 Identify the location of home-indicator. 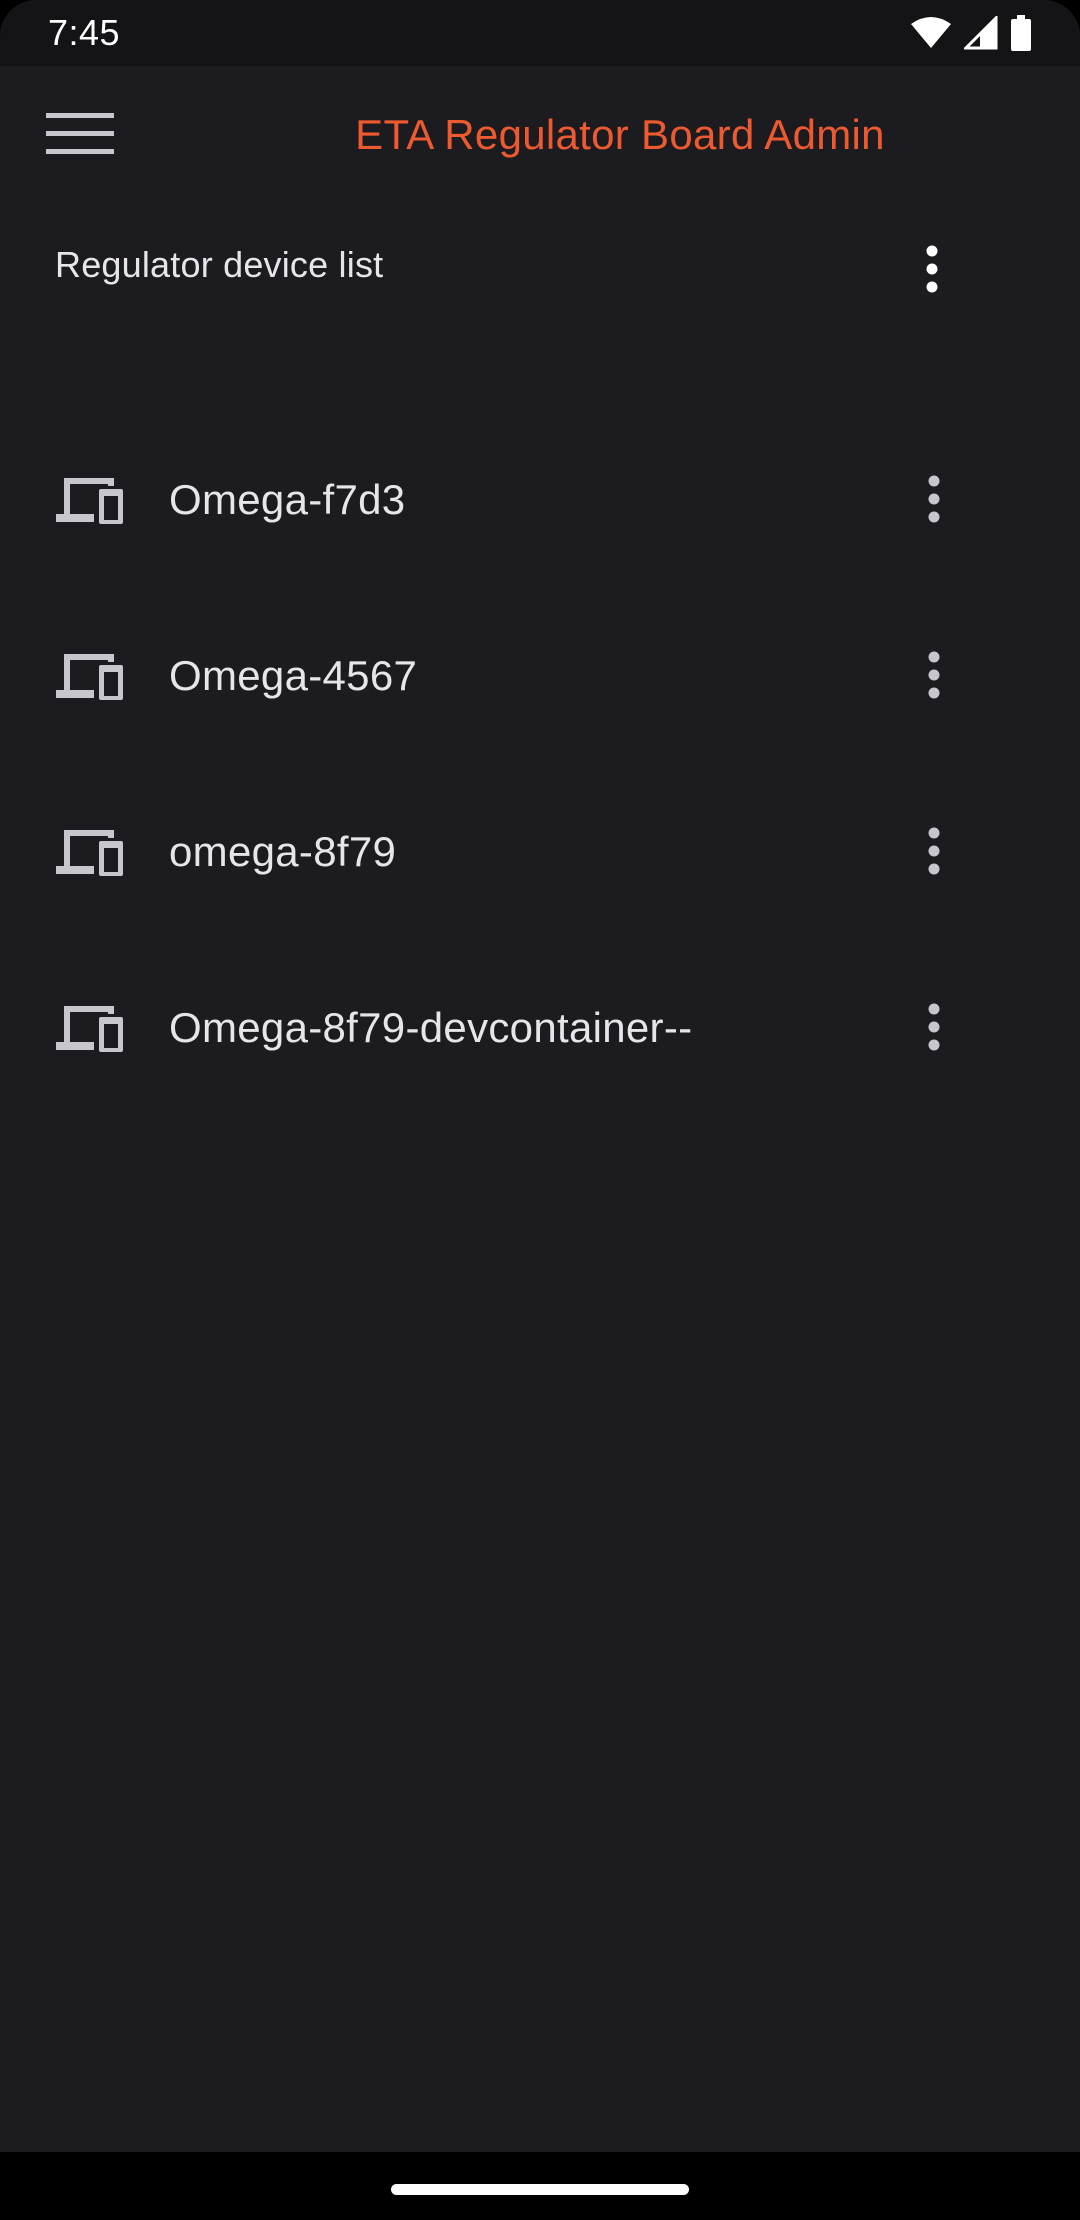
(540, 2189).